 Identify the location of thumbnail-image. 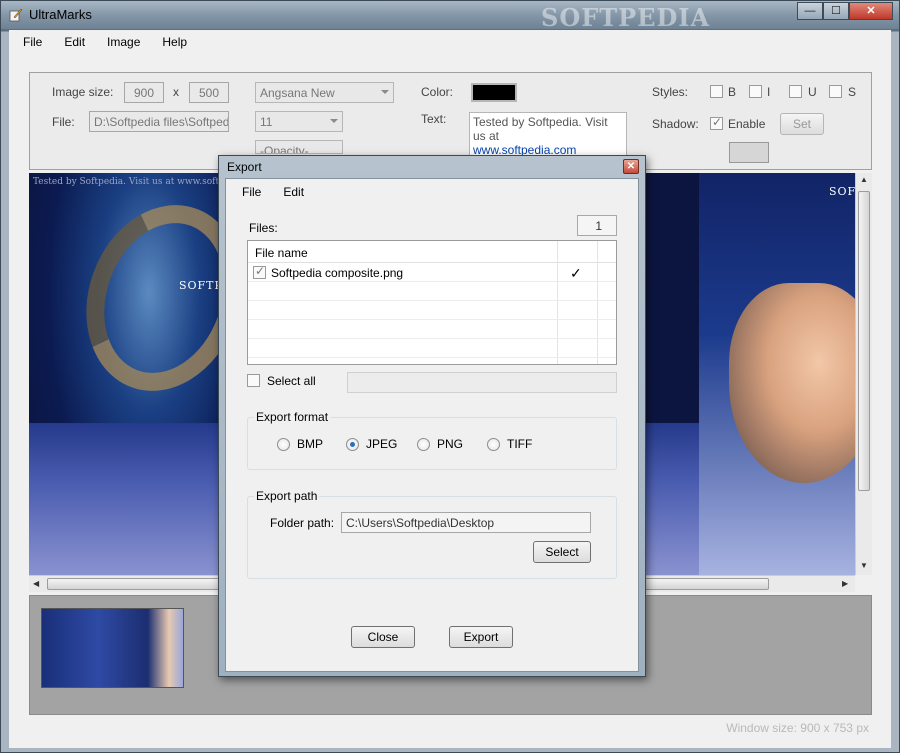
(112, 648).